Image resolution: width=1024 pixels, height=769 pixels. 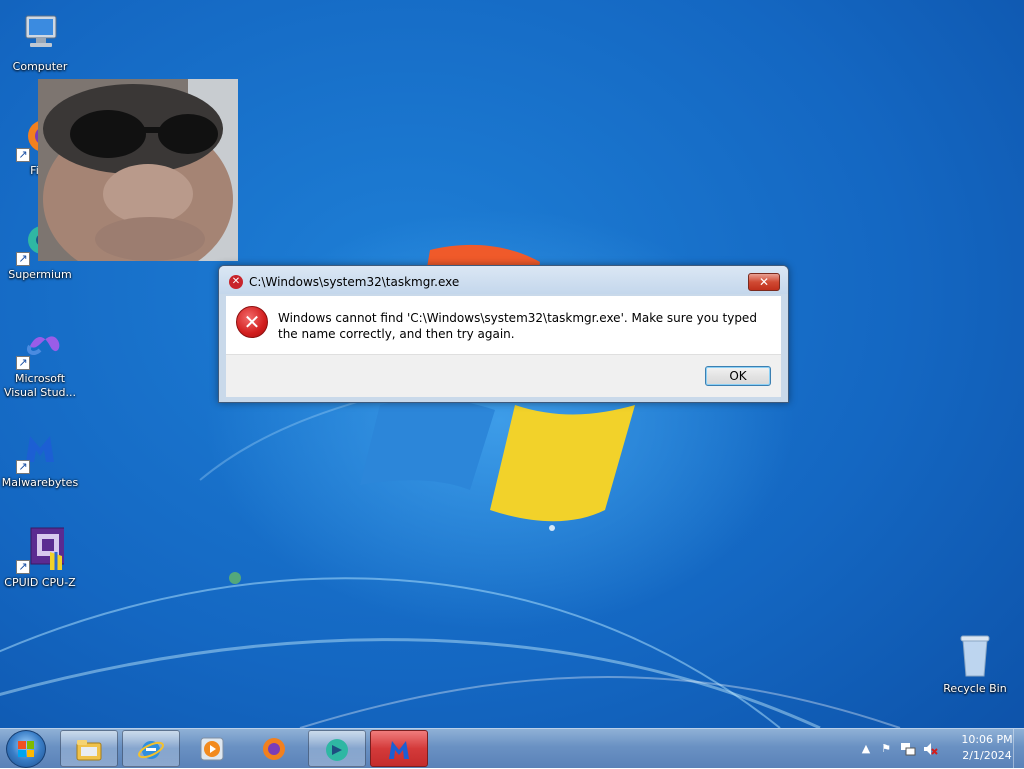 I want to click on windows-logo-icon, so click(x=26, y=749).